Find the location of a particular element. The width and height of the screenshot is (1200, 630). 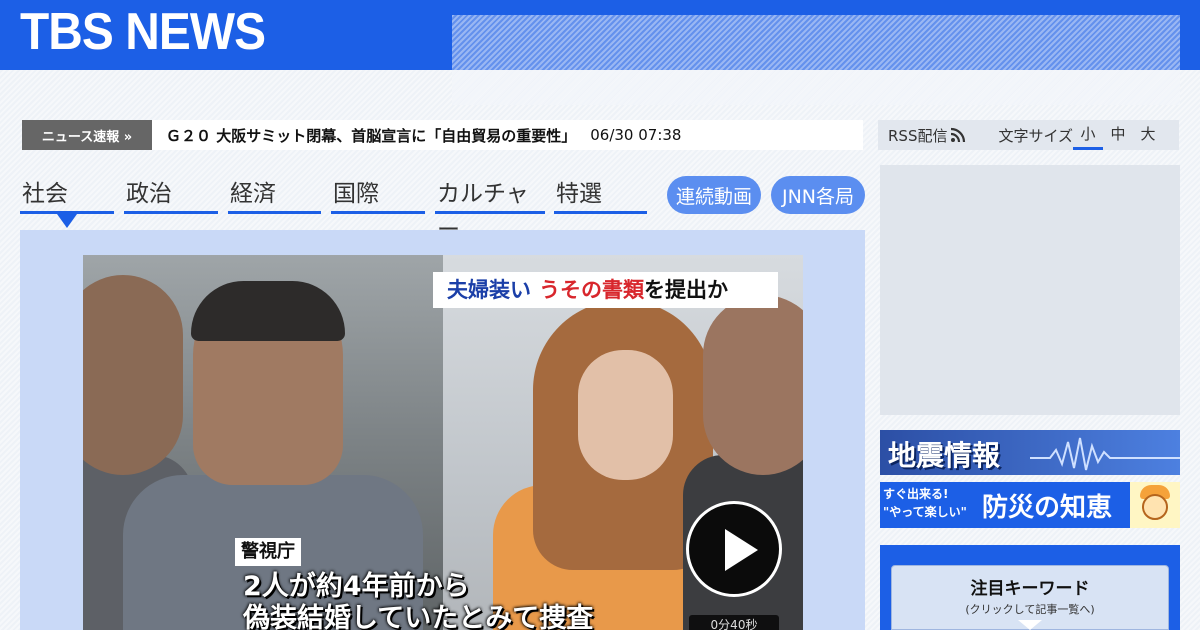

caption-top-part2: うその書類 is located at coordinates (591, 290).